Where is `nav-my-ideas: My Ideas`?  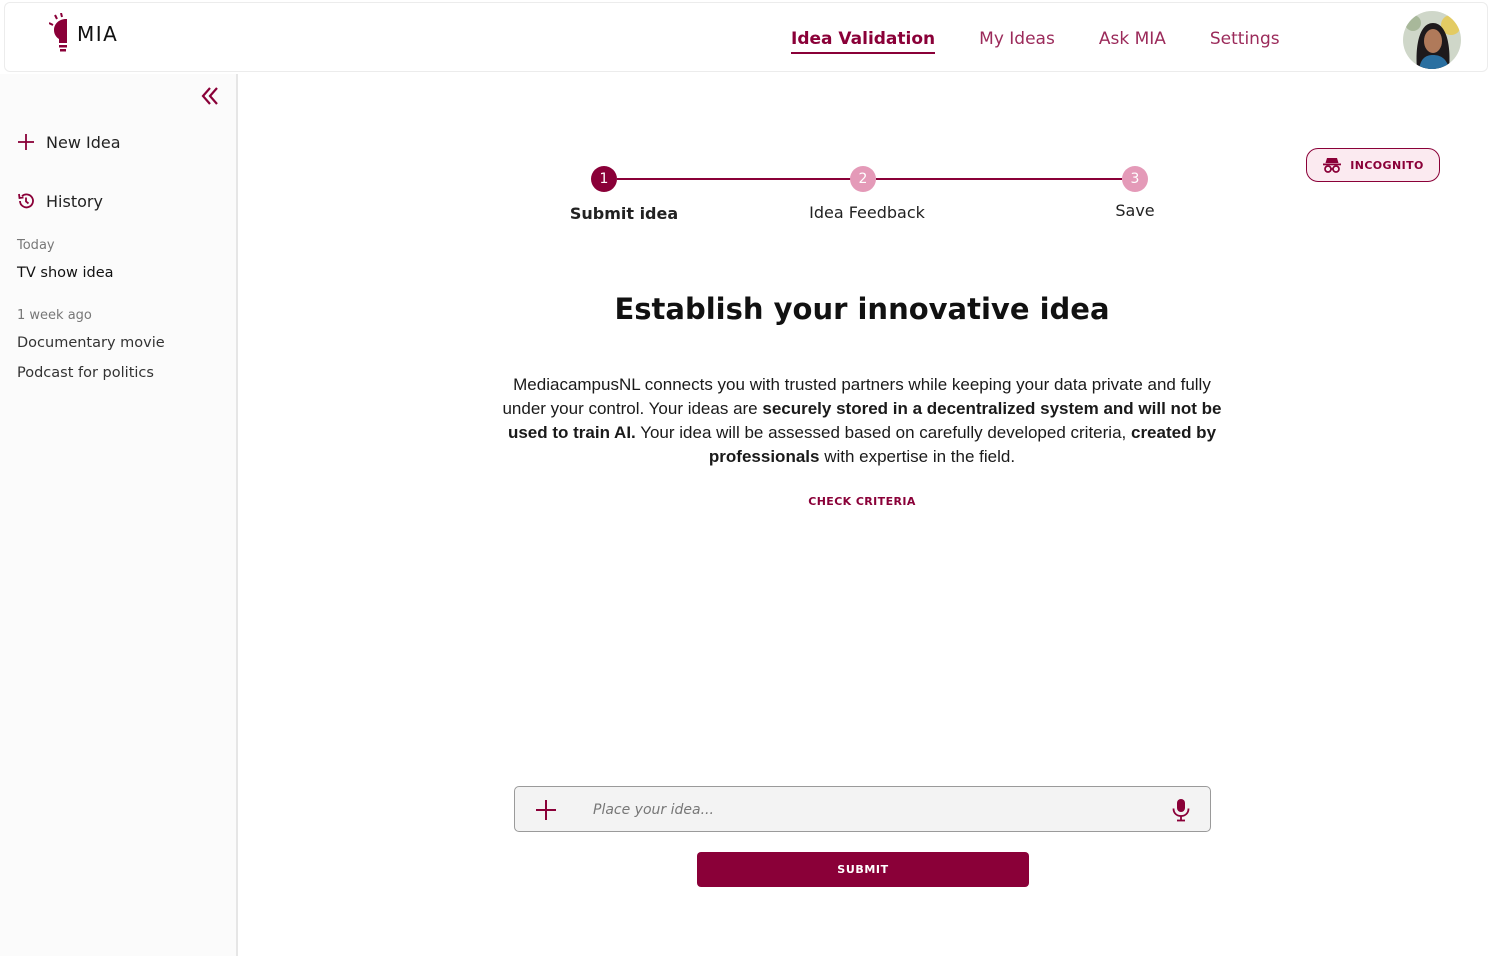 nav-my-ideas: My Ideas is located at coordinates (1017, 41).